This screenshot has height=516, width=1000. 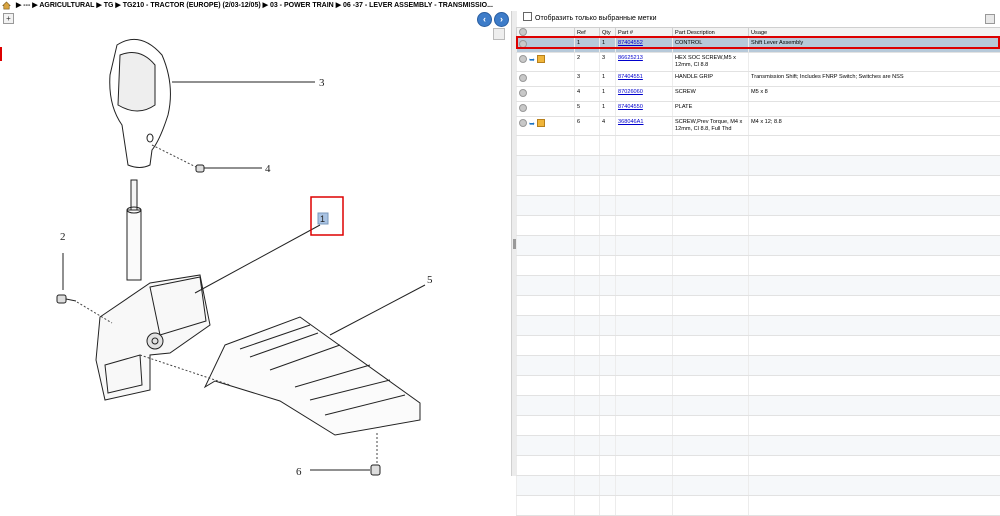 What do you see at coordinates (587, 33) in the screenshot?
I see `column-header-ref: Ref` at bounding box center [587, 33].